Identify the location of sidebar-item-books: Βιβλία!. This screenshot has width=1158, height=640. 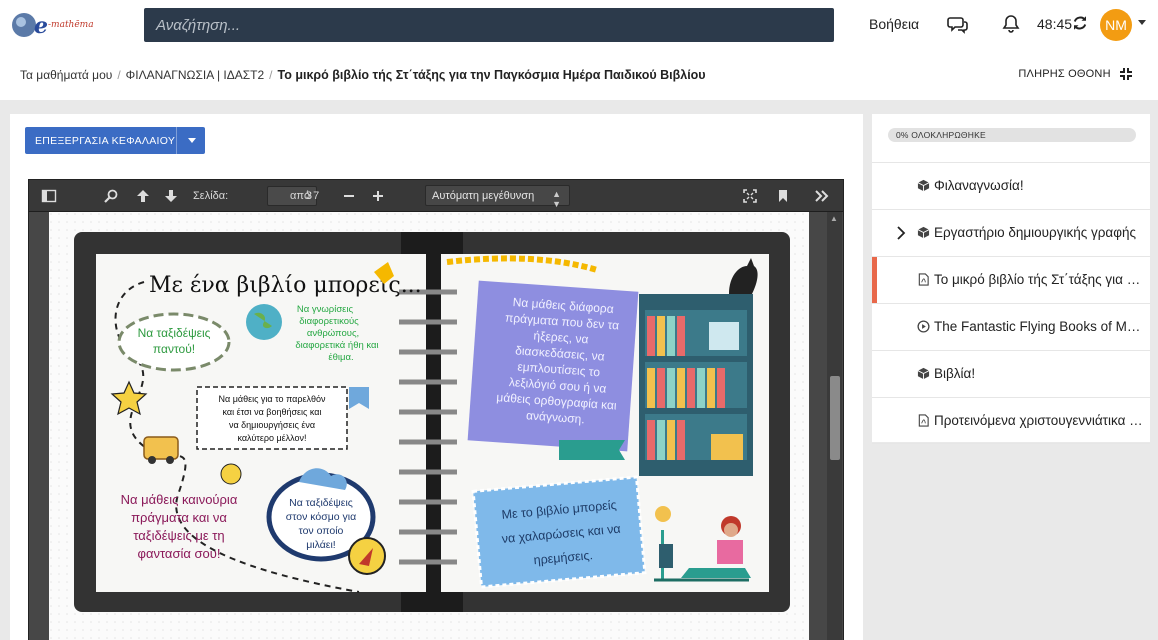
(1011, 373).